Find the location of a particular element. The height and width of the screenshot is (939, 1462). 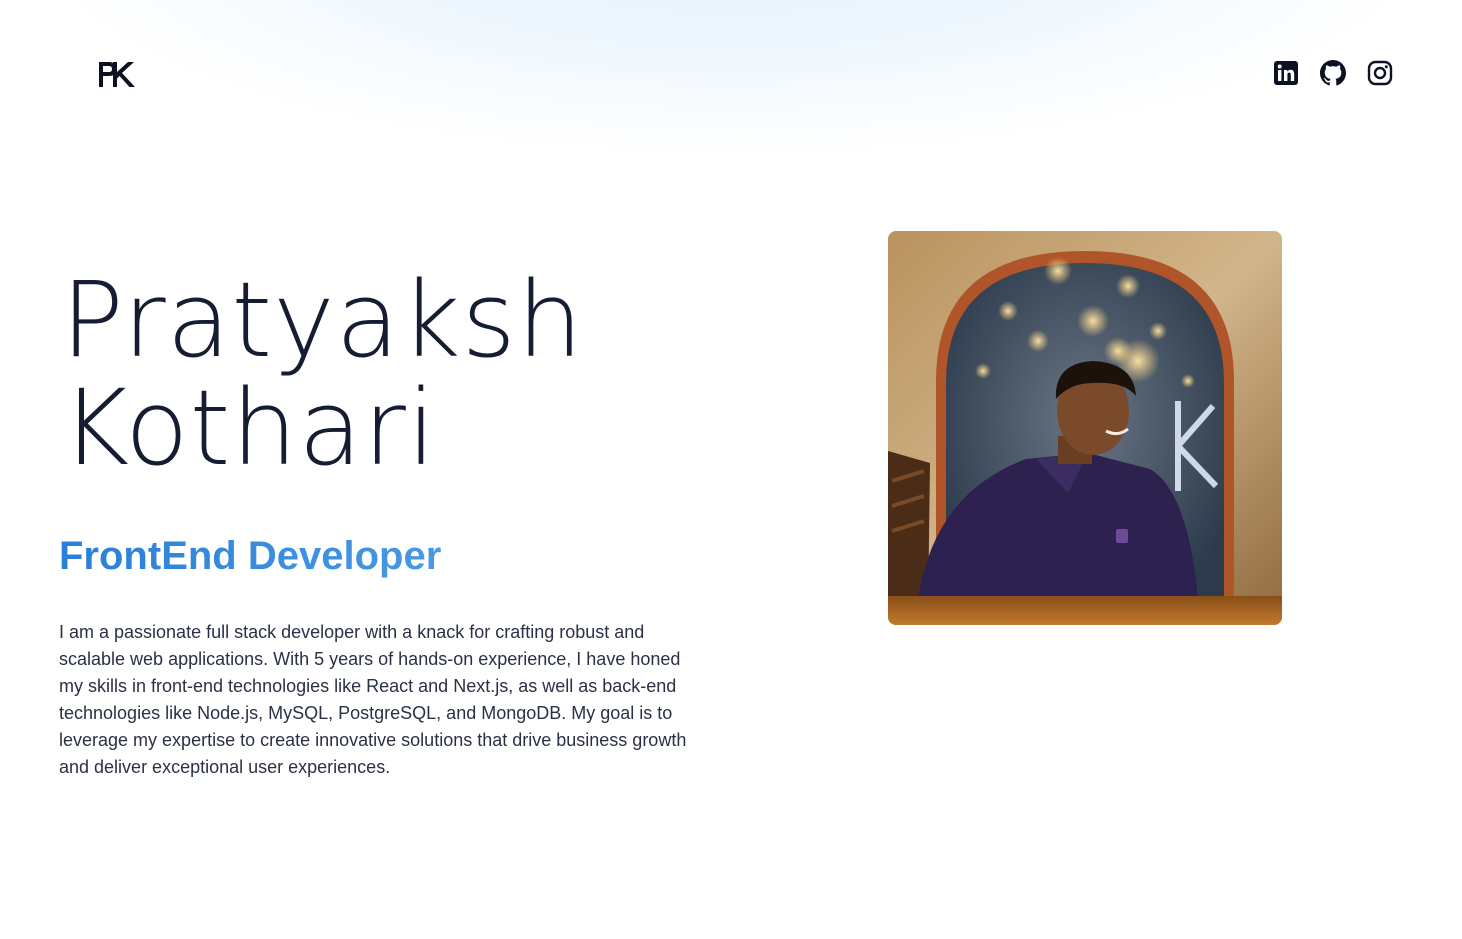

github-link is located at coordinates (1333, 73).